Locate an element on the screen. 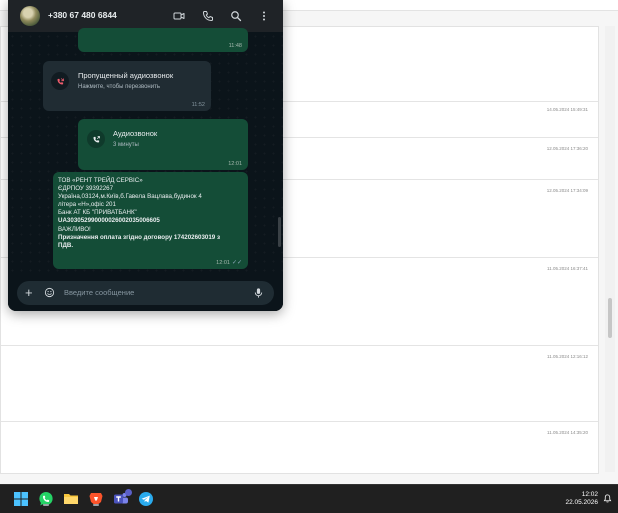  list-row-timestamp: 12.05.2024 17:36:20 is located at coordinates (567, 148).